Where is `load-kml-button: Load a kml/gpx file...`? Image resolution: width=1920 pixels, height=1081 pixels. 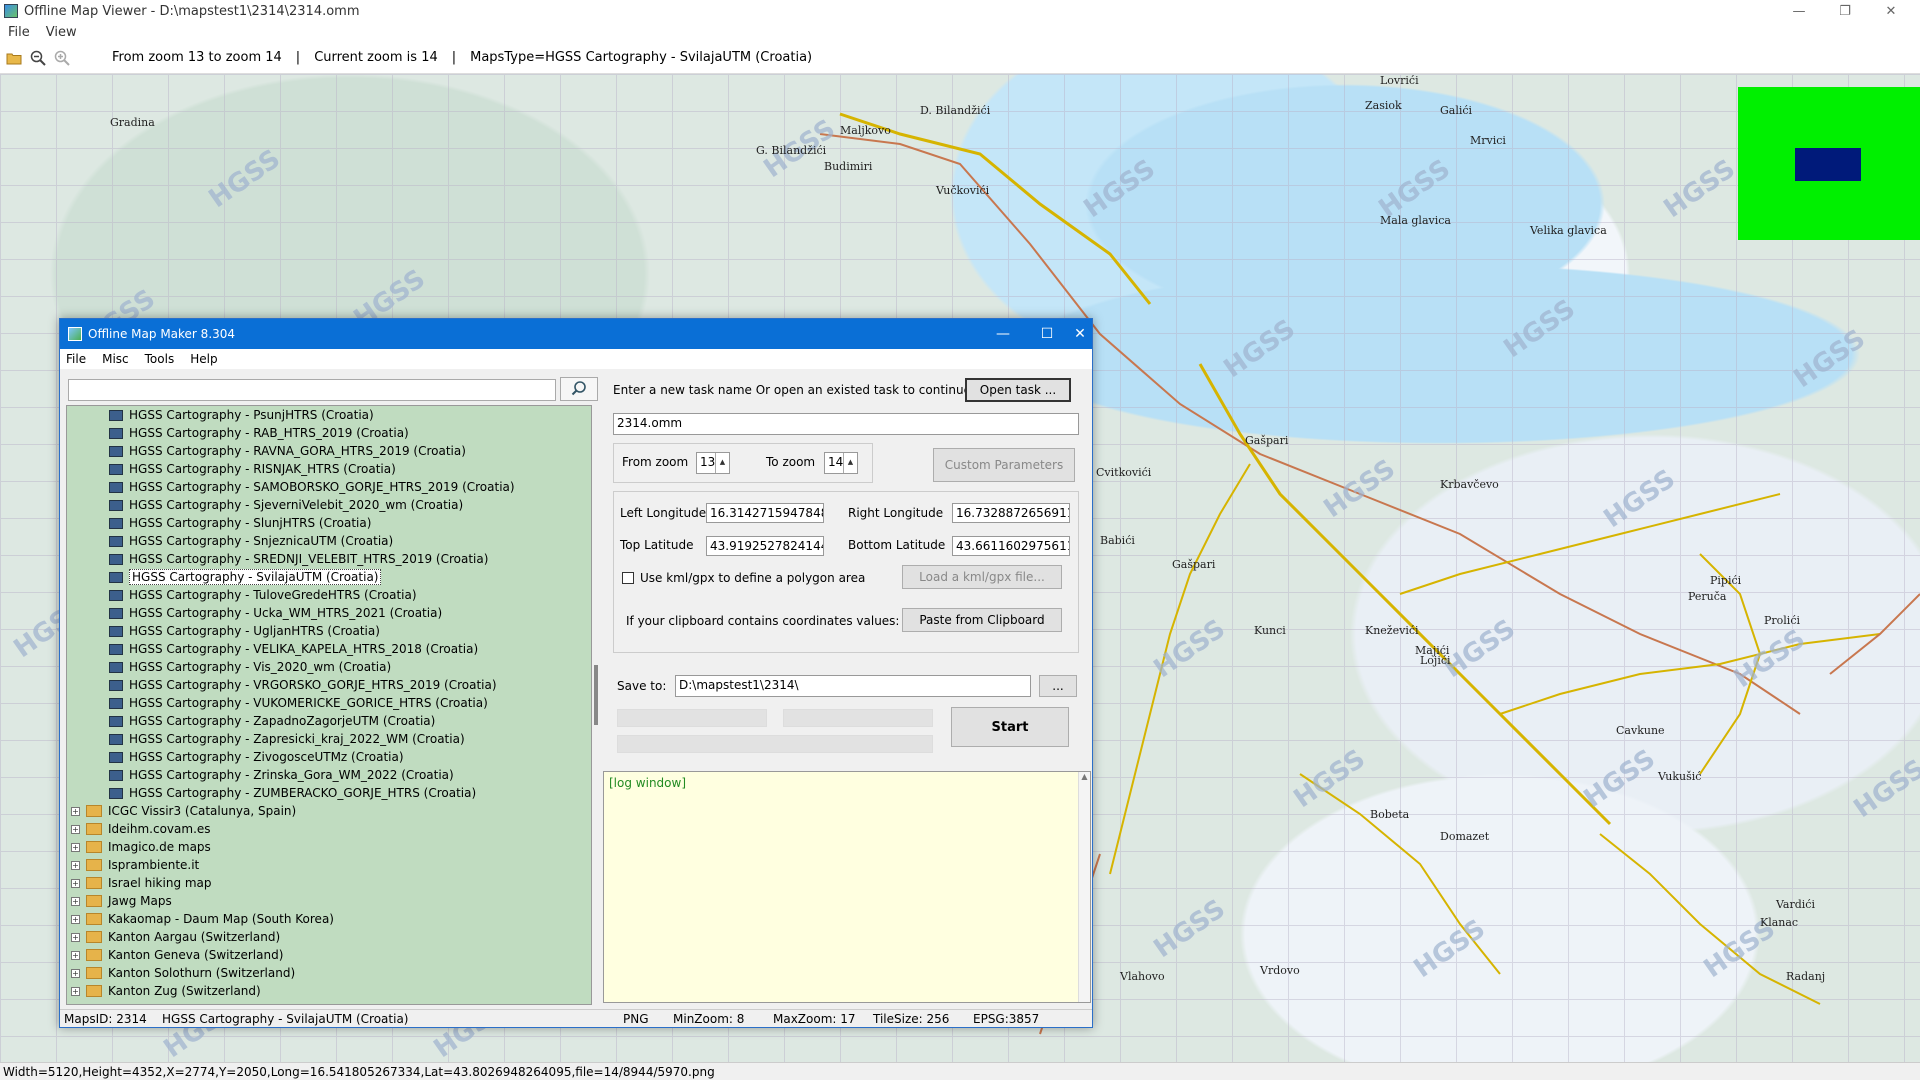
load-kml-button: Load a kml/gpx file... is located at coordinates (982, 577).